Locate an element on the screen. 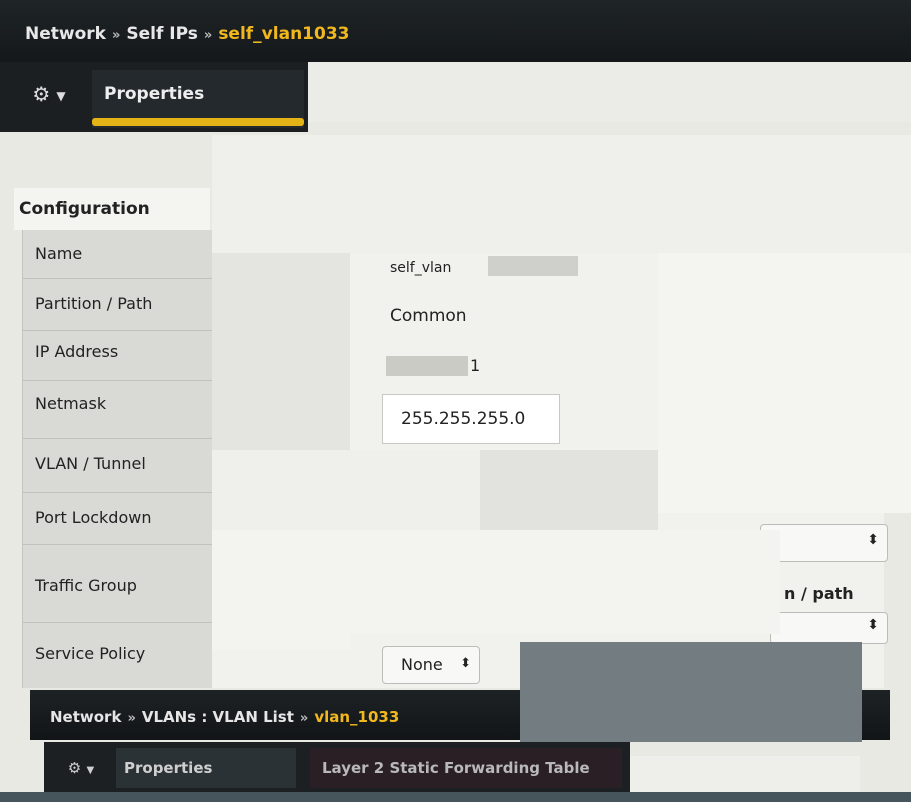  bottom-tab-properties: Properties is located at coordinates (206, 768).